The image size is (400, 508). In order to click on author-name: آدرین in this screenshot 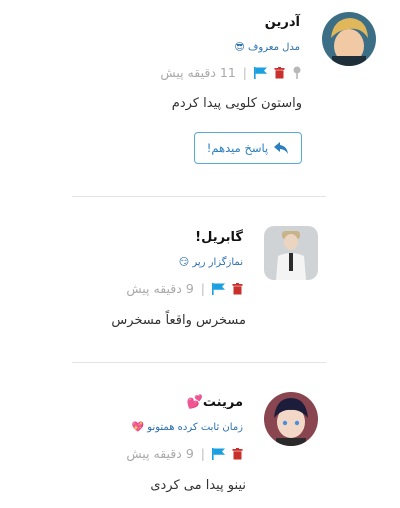, I will do `click(282, 22)`.